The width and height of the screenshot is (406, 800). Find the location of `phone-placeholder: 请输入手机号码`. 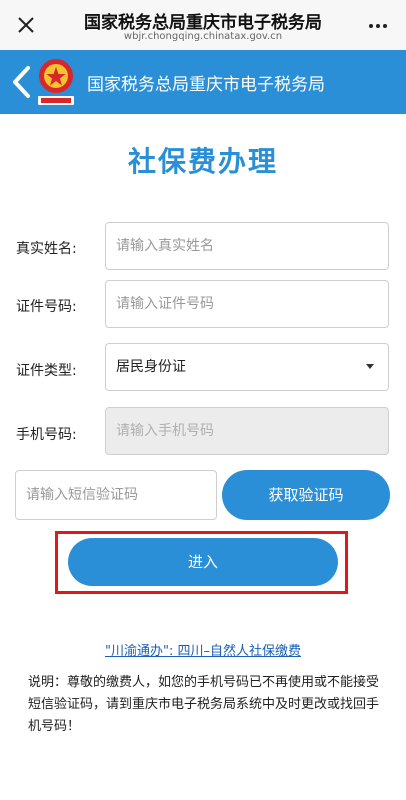

phone-placeholder: 请输入手机号码 is located at coordinates (165, 431).